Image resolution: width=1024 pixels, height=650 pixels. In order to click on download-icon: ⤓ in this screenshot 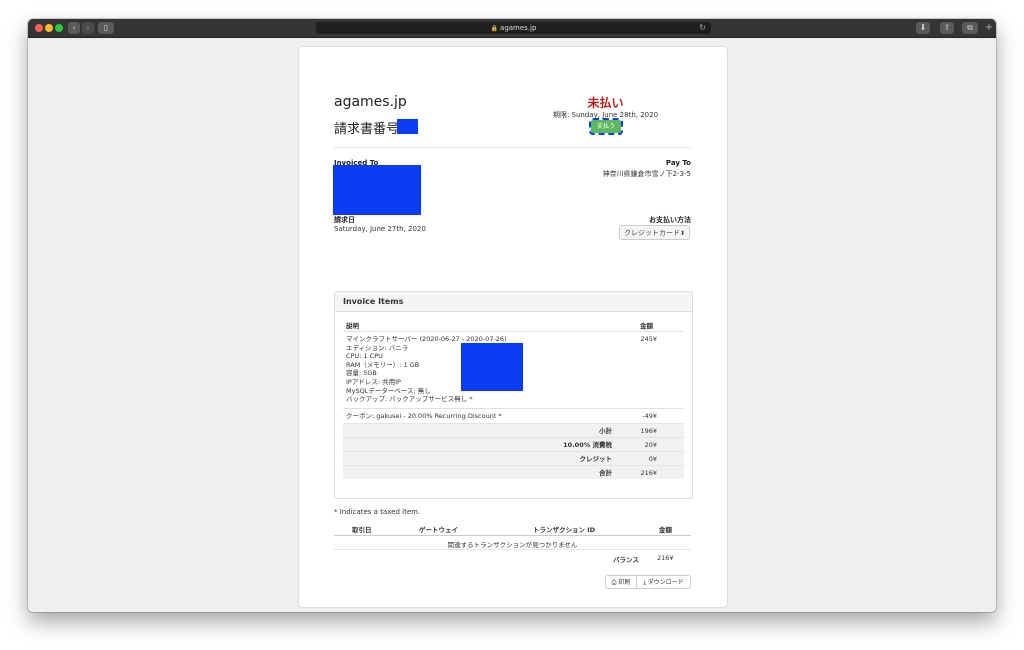, I will do `click(644, 582)`.